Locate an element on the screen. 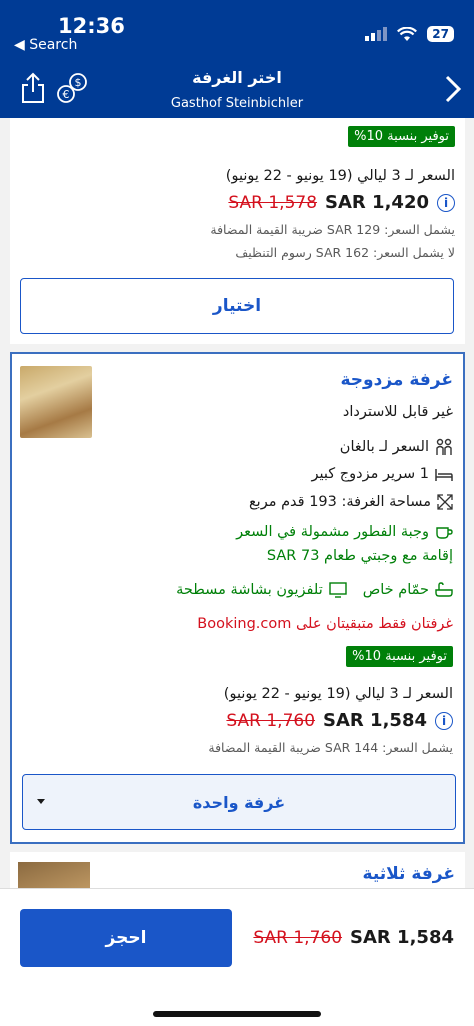  price-row: SAR 1,760 SAR 1,584 i is located at coordinates (339, 720).